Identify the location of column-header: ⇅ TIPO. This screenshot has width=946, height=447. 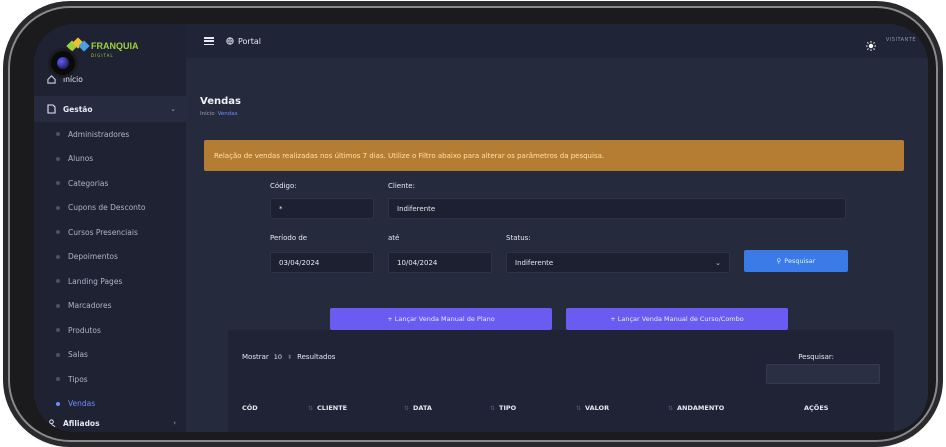
(503, 408).